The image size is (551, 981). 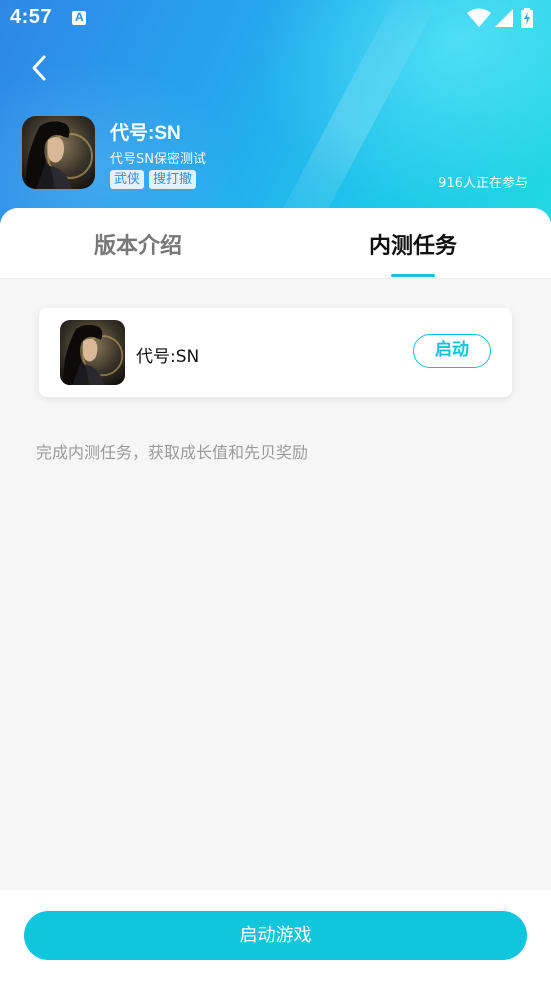 I want to click on launch-button: 启动, so click(x=452, y=351).